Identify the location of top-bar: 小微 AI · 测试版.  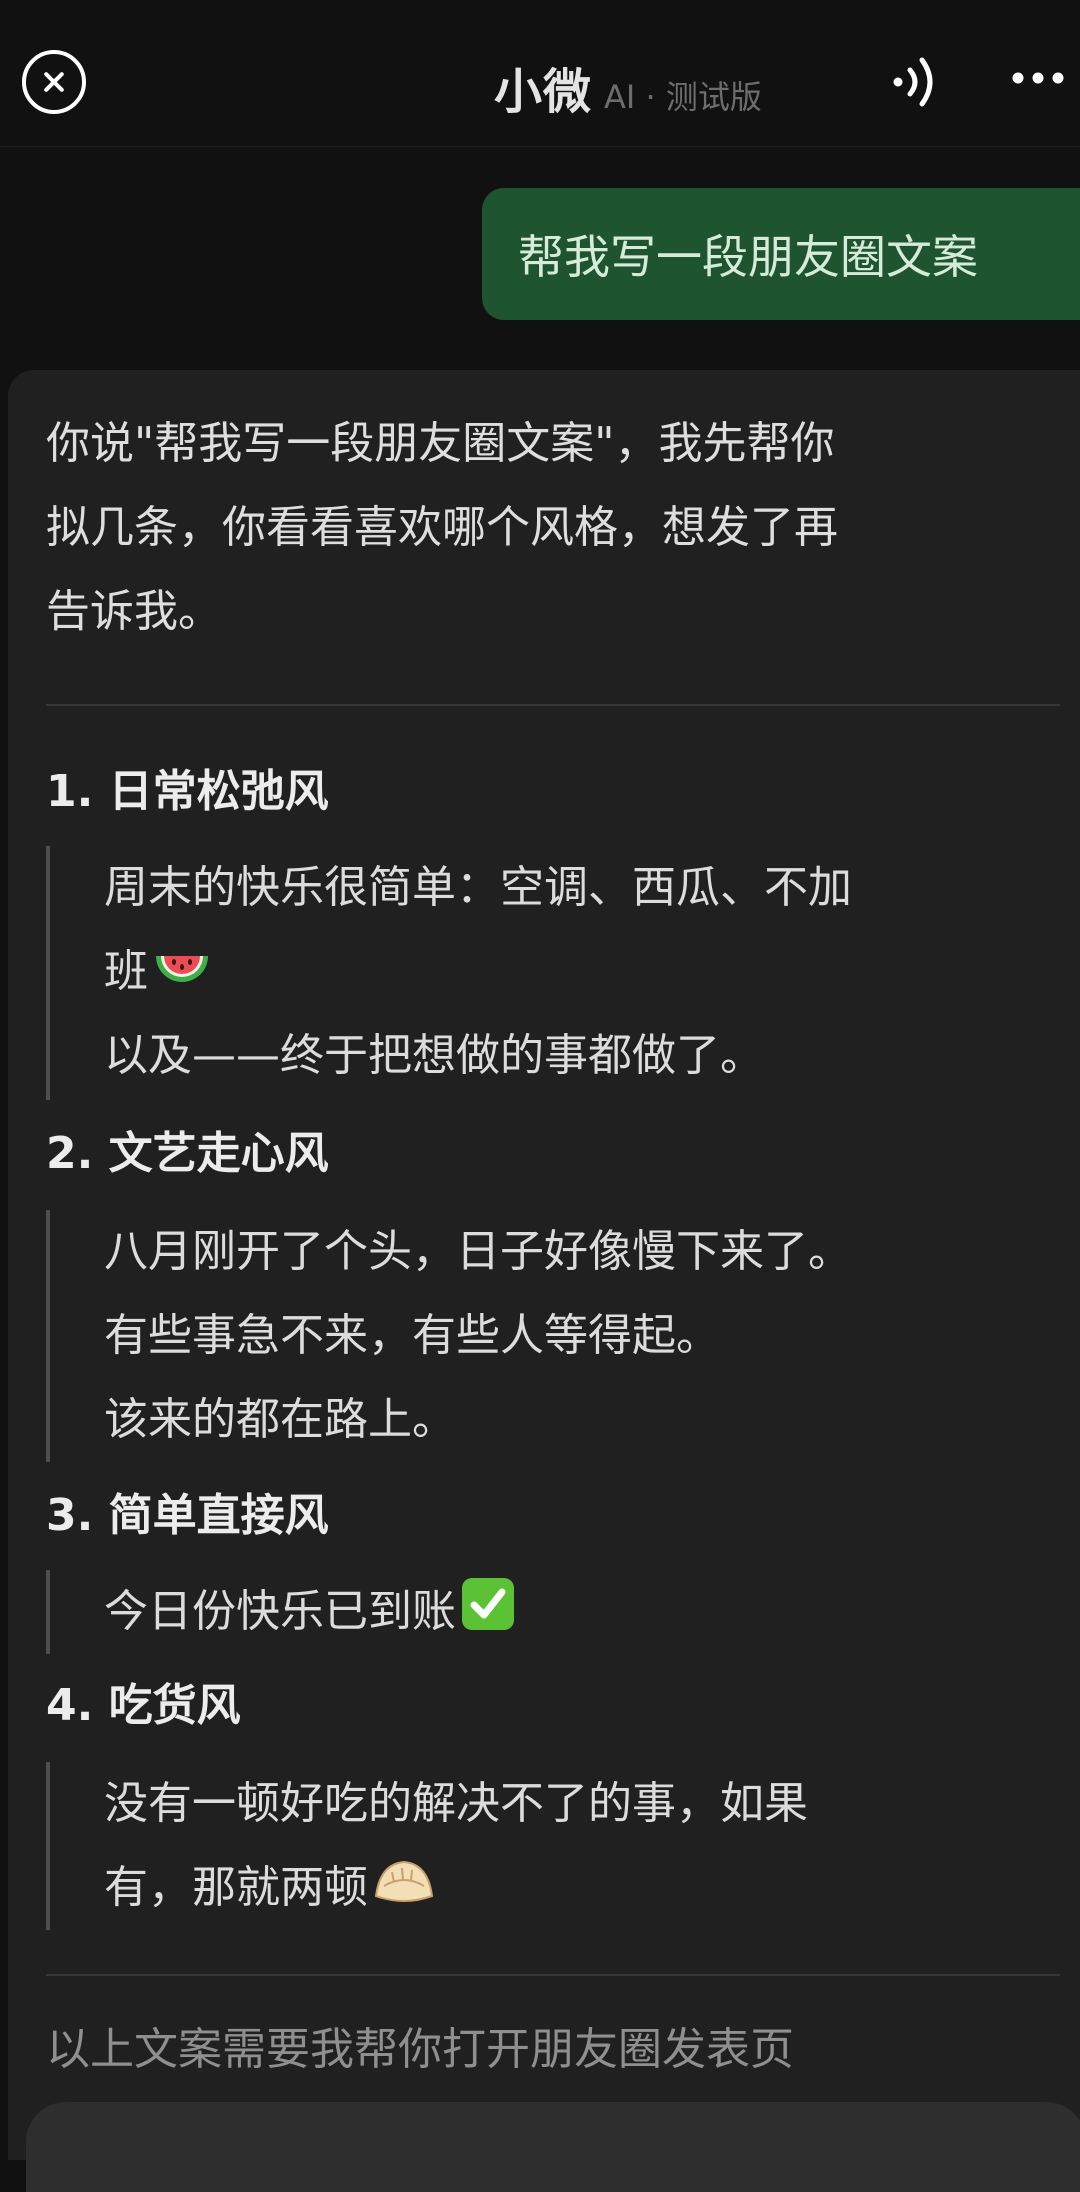
(540, 73).